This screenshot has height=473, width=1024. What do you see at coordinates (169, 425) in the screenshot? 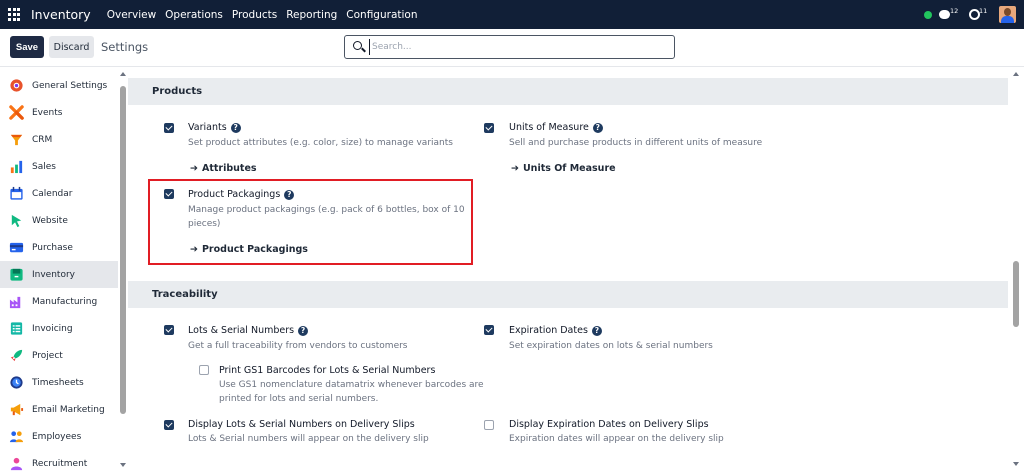
I see `display-lots-checkbox` at bounding box center [169, 425].